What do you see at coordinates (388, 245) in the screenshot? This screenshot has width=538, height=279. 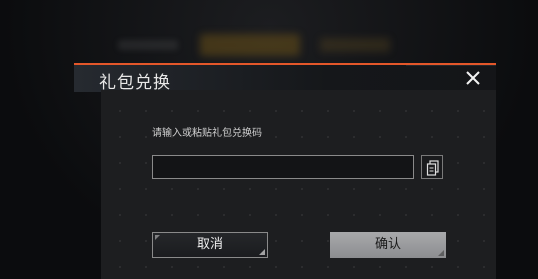 I see `confirm-button: 确认` at bounding box center [388, 245].